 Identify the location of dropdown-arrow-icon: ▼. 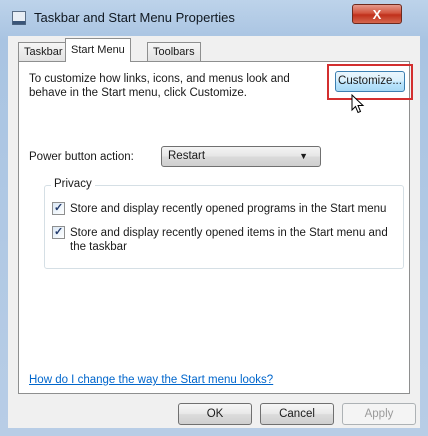
(303, 156).